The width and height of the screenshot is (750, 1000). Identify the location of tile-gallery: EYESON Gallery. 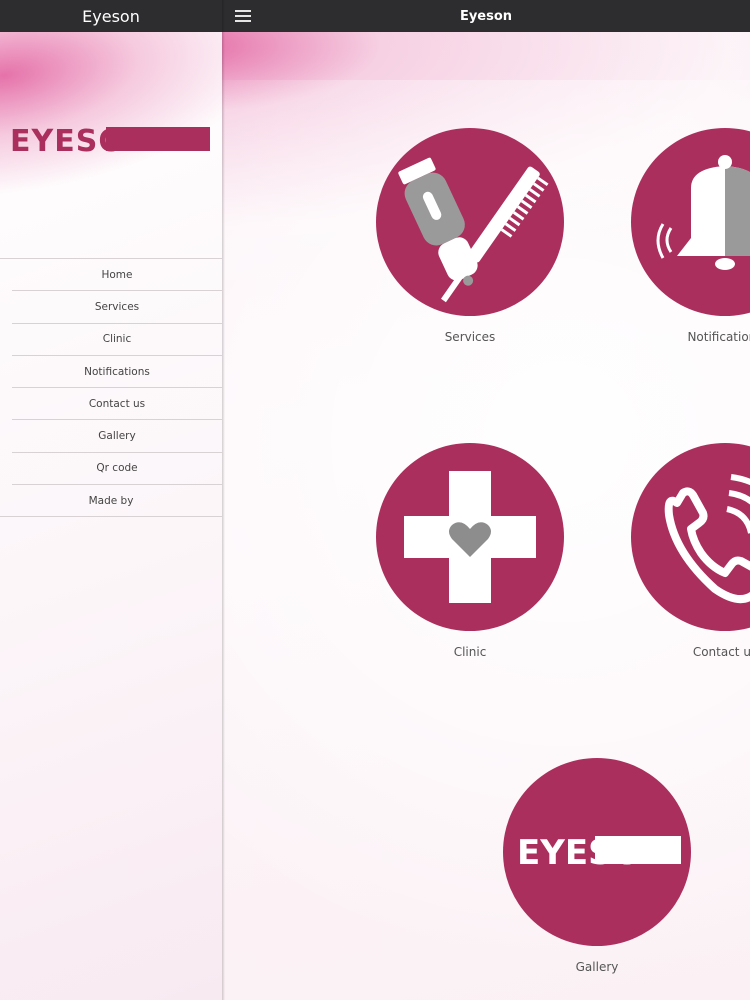
(597, 866).